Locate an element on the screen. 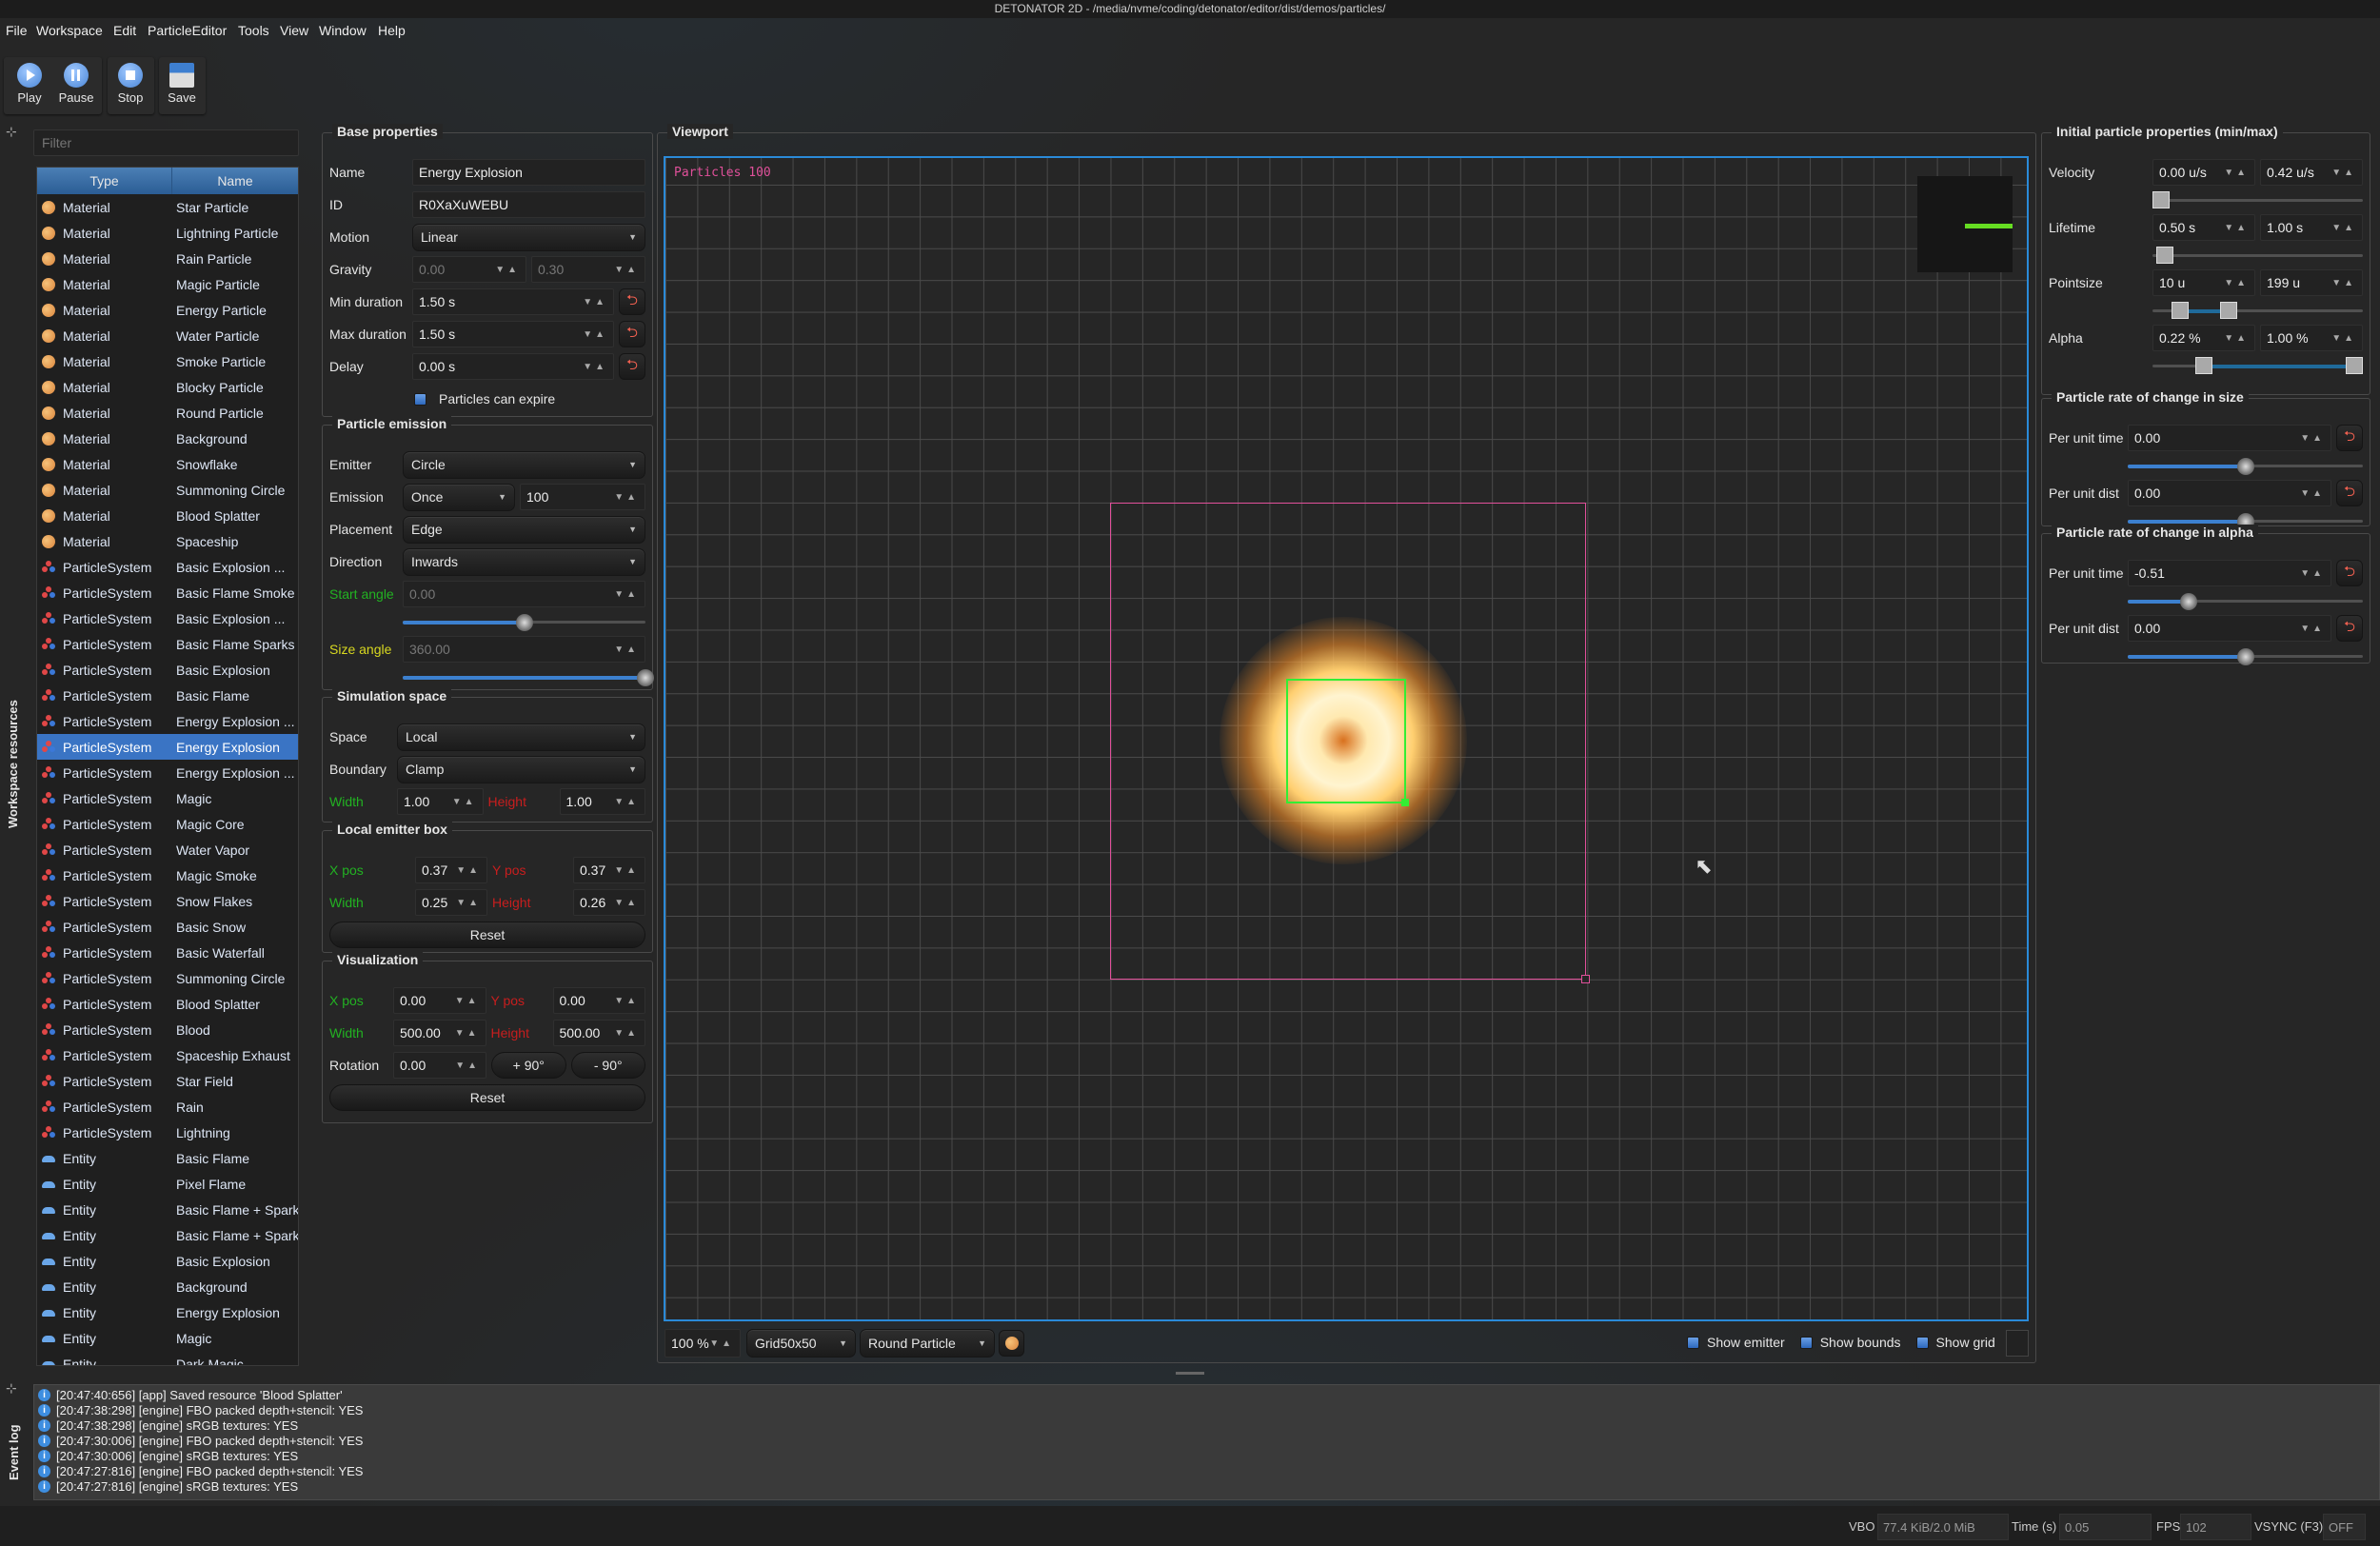 Image resolution: width=2380 pixels, height=1546 pixels. table-row: Material Magic Particle is located at coordinates (167, 284).